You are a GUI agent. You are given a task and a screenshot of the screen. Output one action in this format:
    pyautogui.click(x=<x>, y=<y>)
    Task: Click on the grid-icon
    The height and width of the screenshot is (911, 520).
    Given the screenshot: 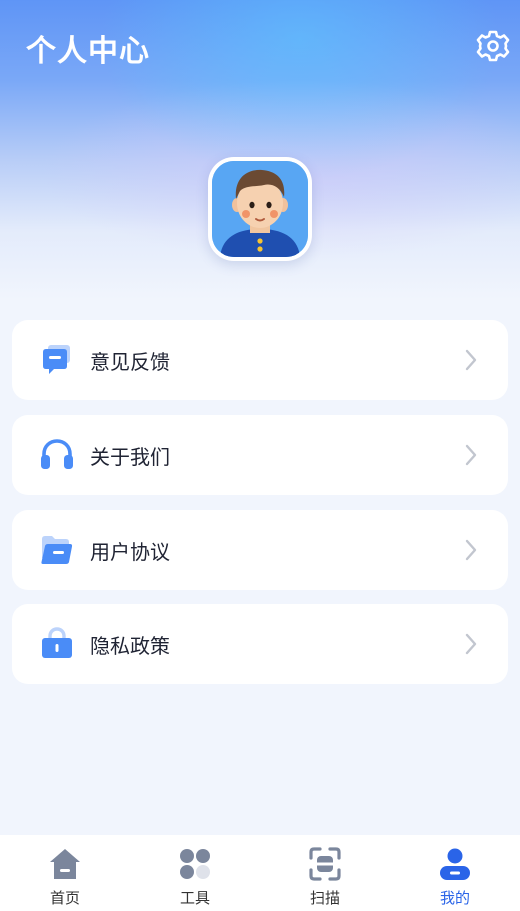 What is the action you would take?
    pyautogui.click(x=195, y=864)
    